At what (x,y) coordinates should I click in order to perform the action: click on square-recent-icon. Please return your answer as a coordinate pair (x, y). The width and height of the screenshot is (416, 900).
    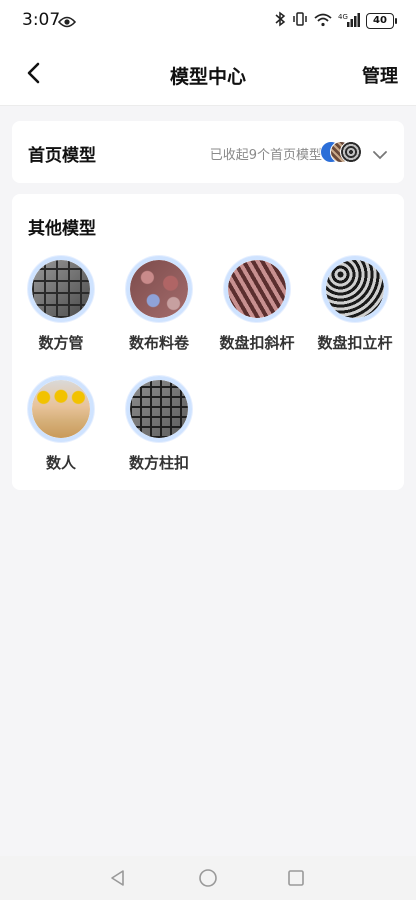
    Looking at the image, I should click on (296, 880).